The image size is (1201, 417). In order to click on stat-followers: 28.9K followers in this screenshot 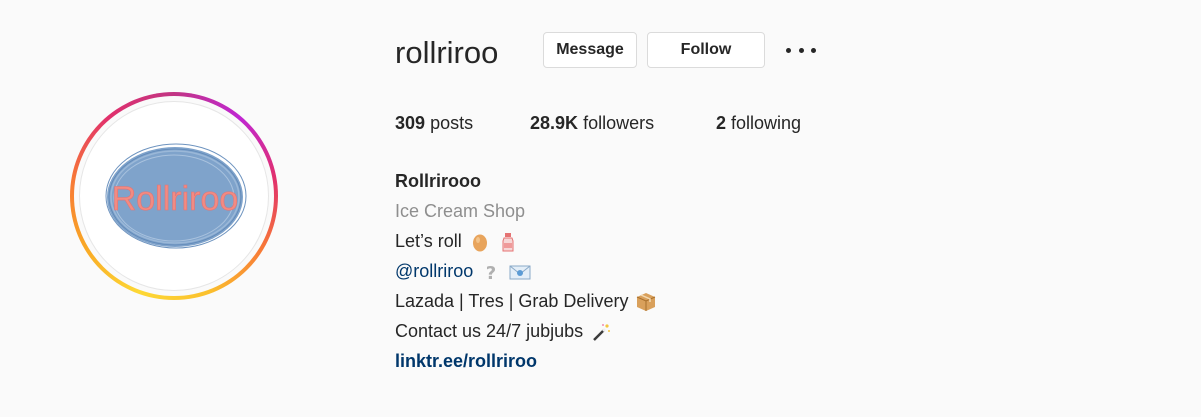, I will do `click(592, 123)`.